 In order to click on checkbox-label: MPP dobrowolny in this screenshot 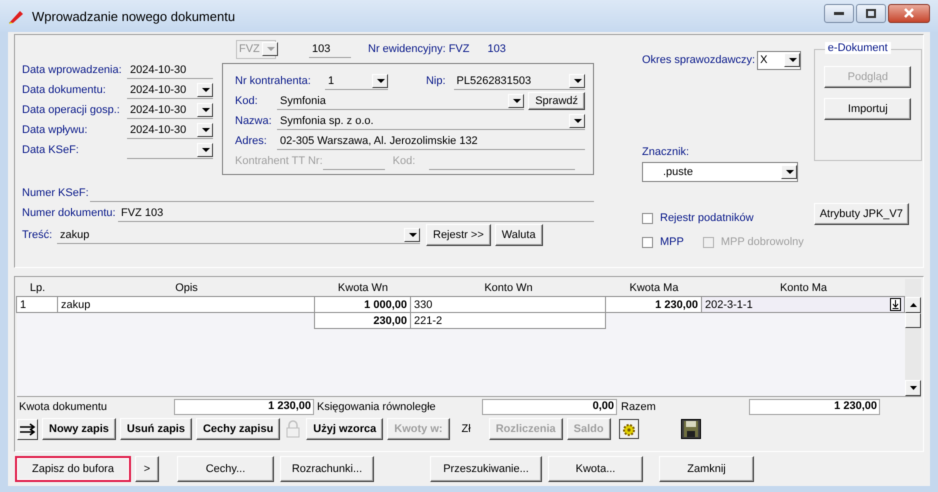, I will do `click(762, 242)`.